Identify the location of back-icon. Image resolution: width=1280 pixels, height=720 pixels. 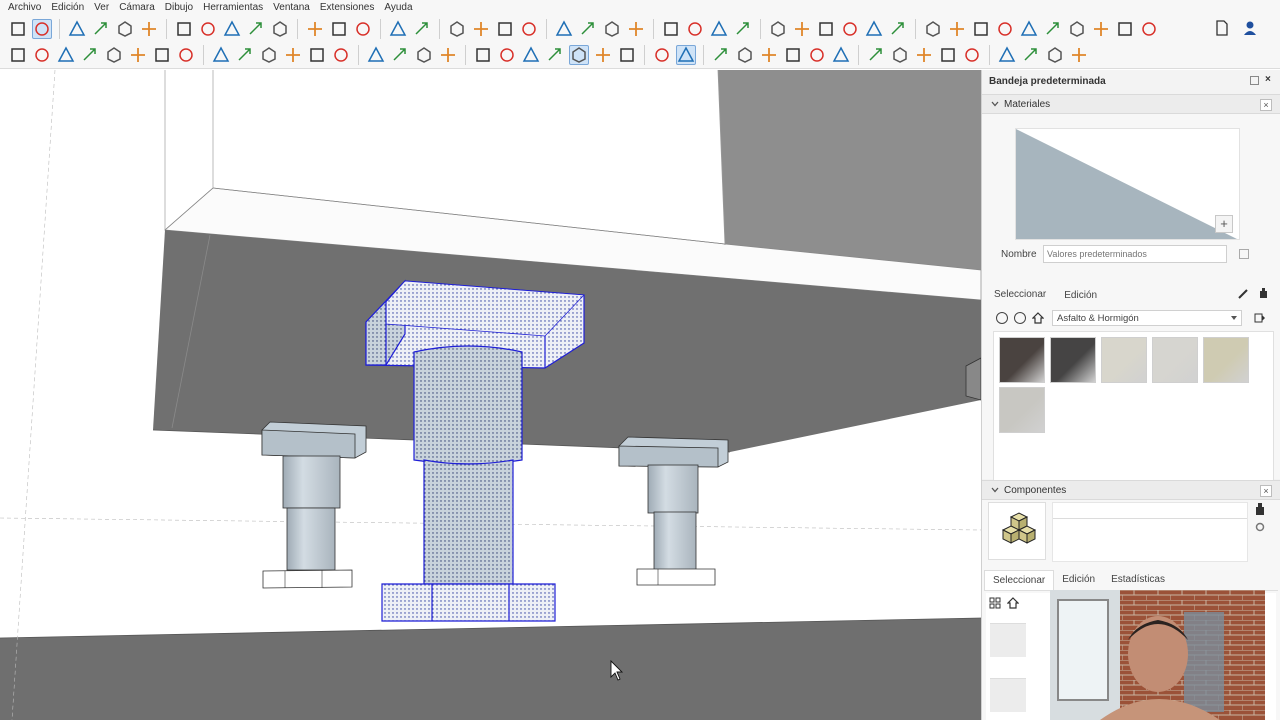
(1002, 318).